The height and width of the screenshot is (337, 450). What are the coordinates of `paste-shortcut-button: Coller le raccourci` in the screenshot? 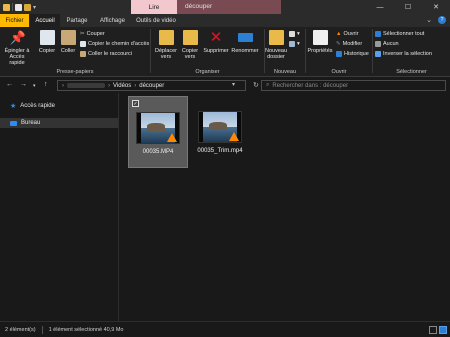 It's located at (106, 54).